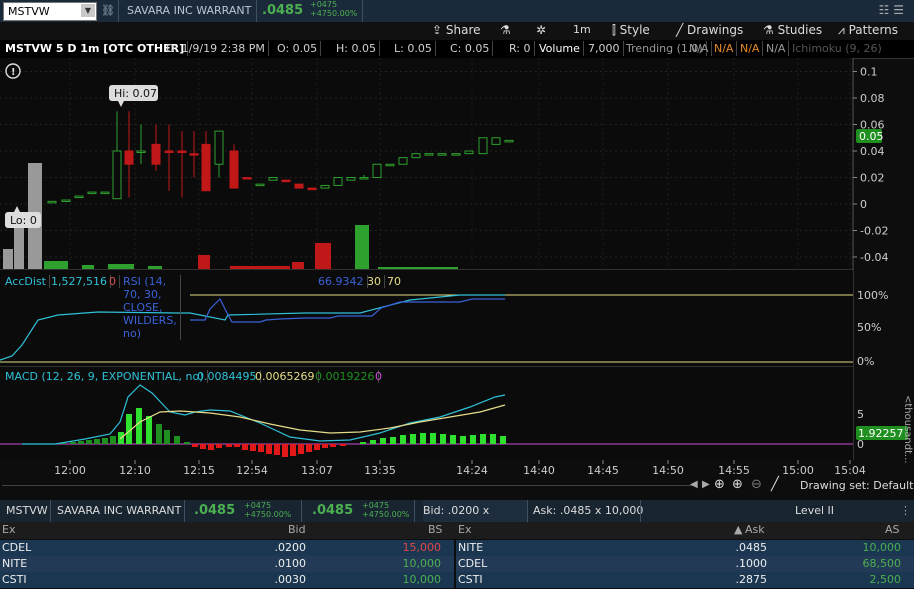 Image resolution: width=914 pixels, height=589 pixels. What do you see at coordinates (345, 376) in the screenshot?
I see `macd-diff: 0.0019226` at bounding box center [345, 376].